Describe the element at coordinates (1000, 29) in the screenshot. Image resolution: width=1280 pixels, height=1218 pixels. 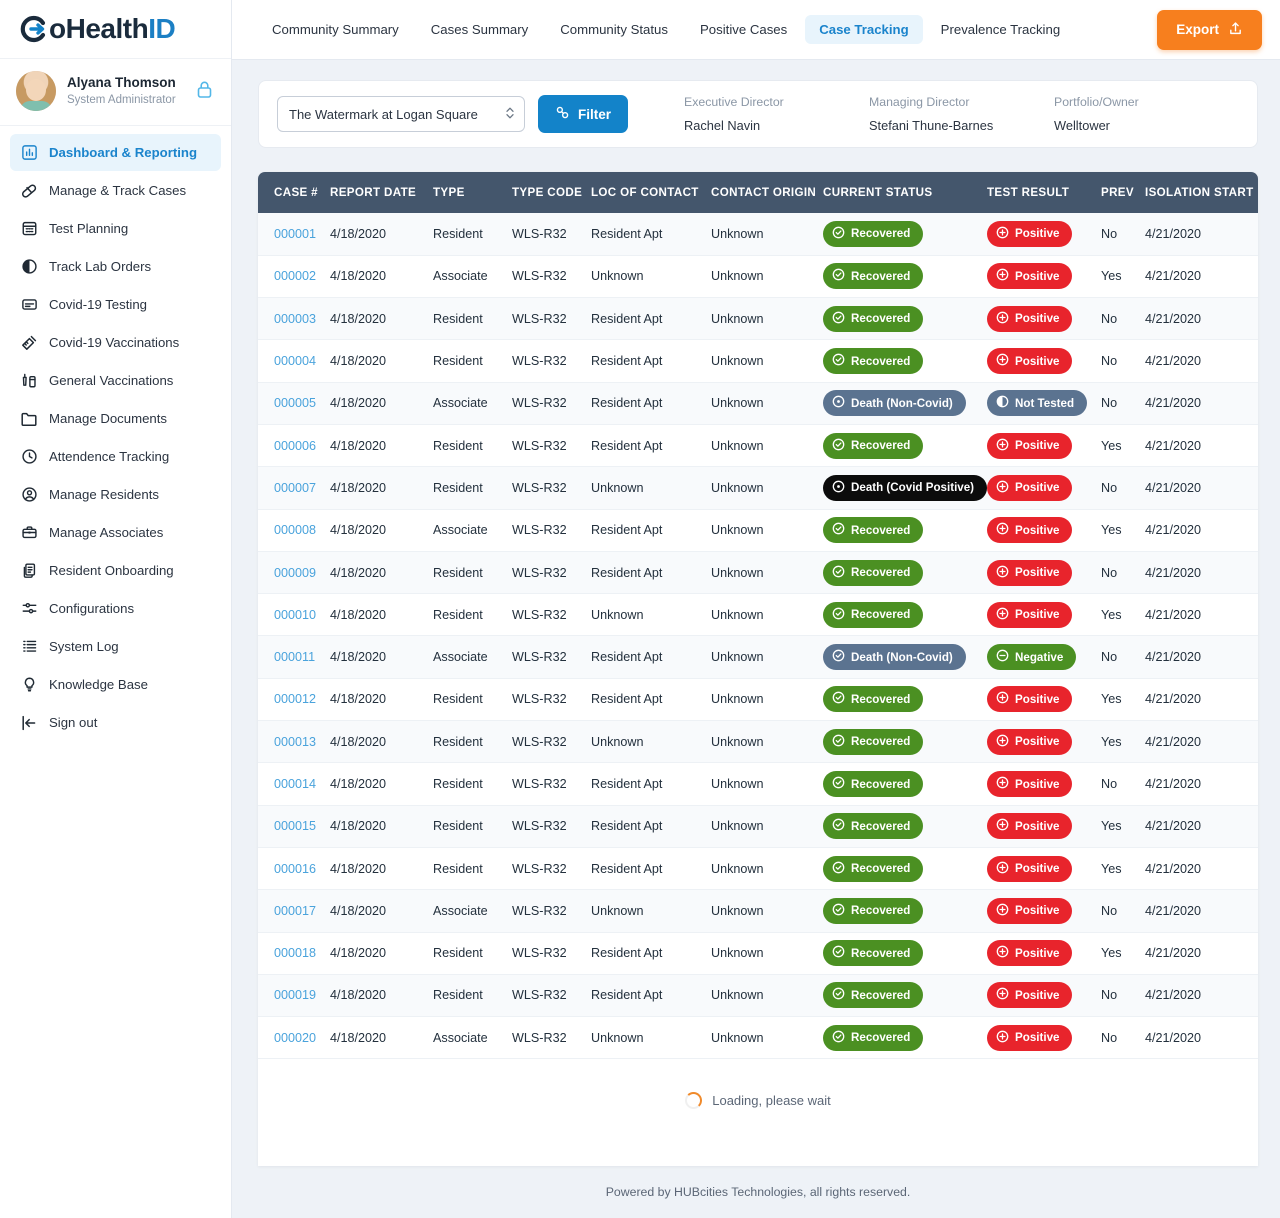
I see `tab-prevalence-tracking: Prevalence Tracking` at that location.